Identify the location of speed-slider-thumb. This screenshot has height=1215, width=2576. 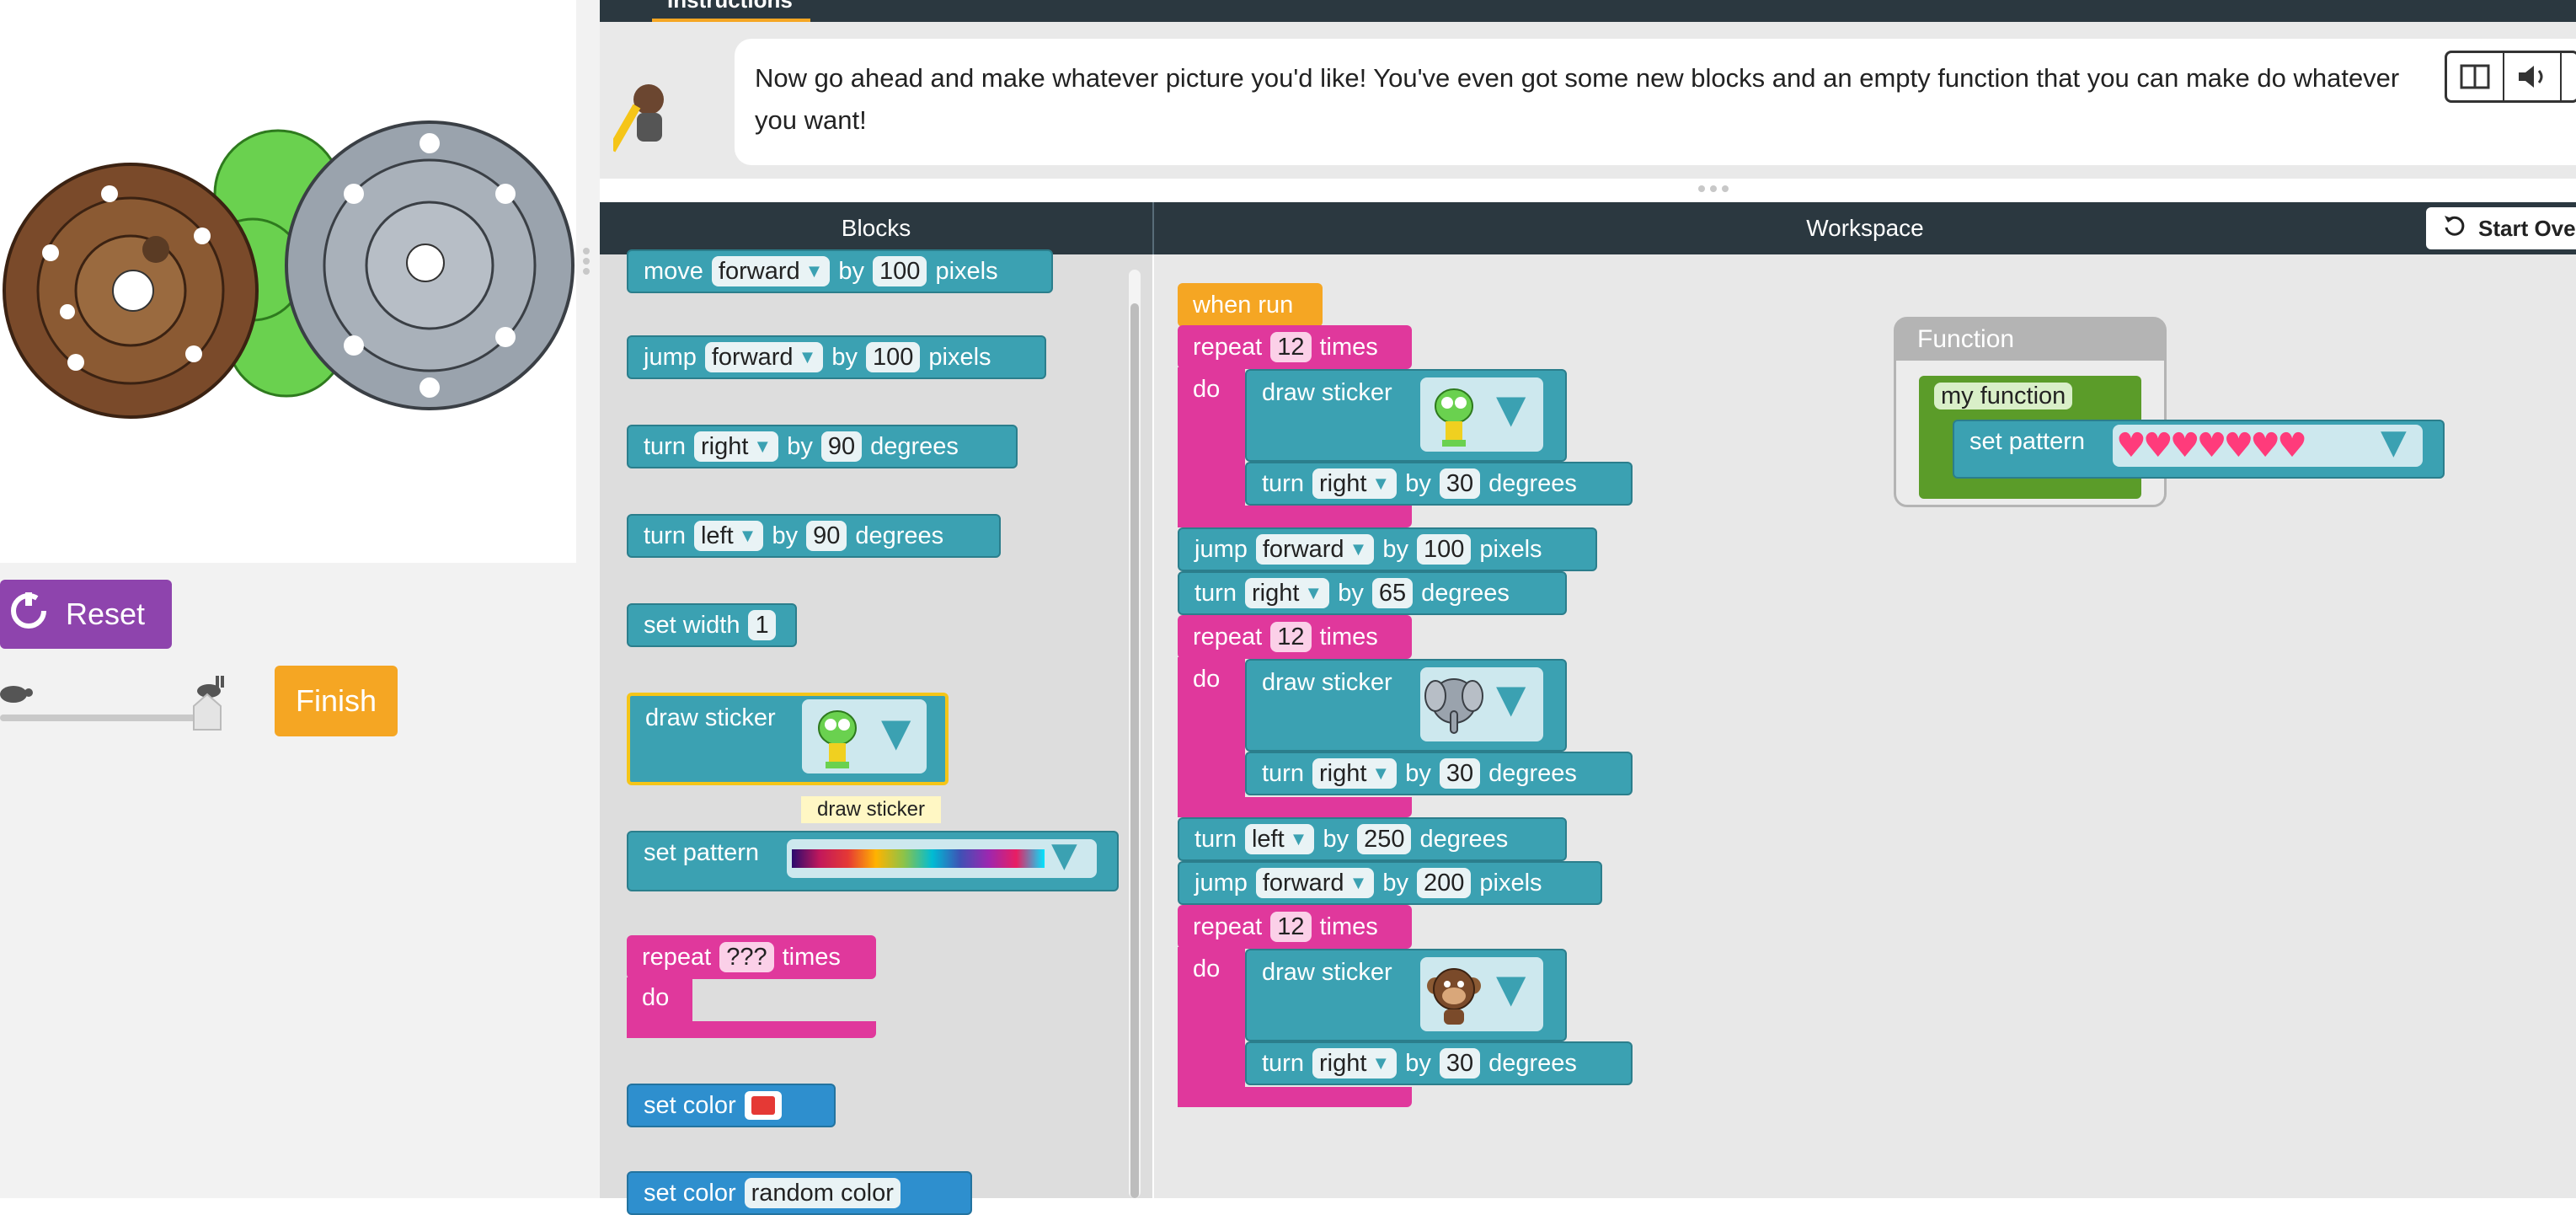
(207, 712).